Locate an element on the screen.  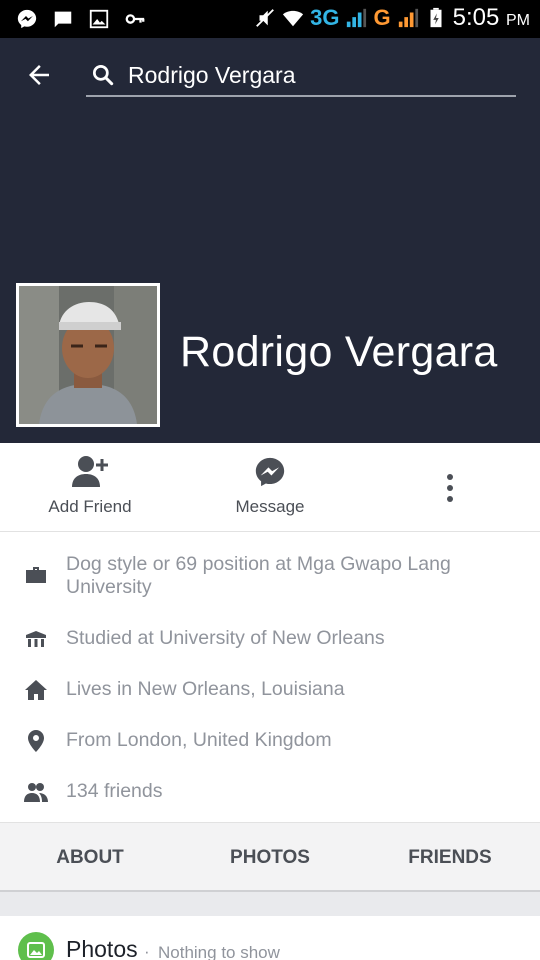
add-friend-button: Add Friend is located at coordinates (90, 486).